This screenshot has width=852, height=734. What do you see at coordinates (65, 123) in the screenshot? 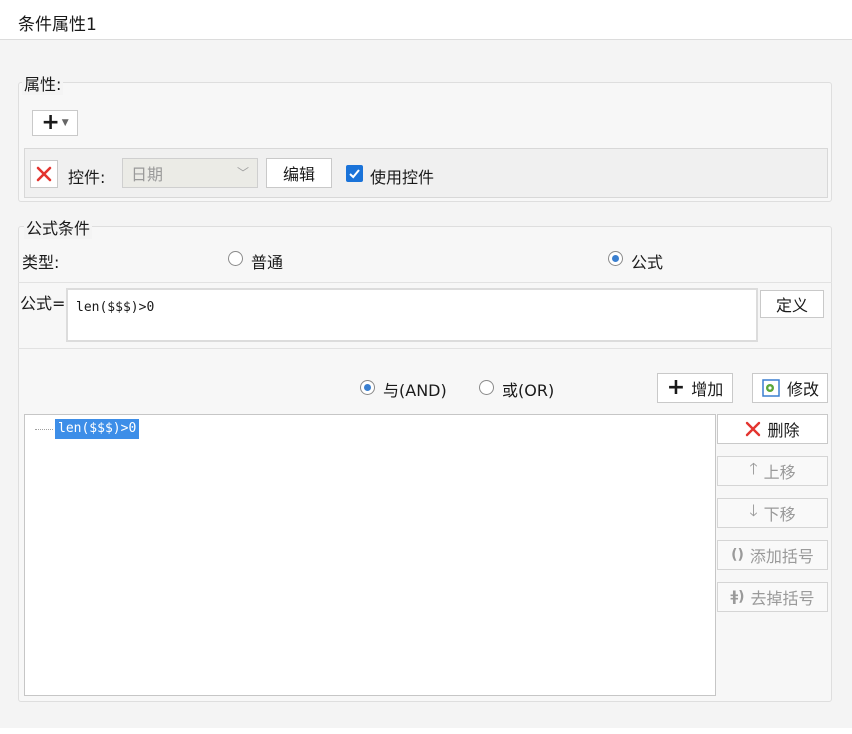
I see `chevron-down-icon: ▼` at bounding box center [65, 123].